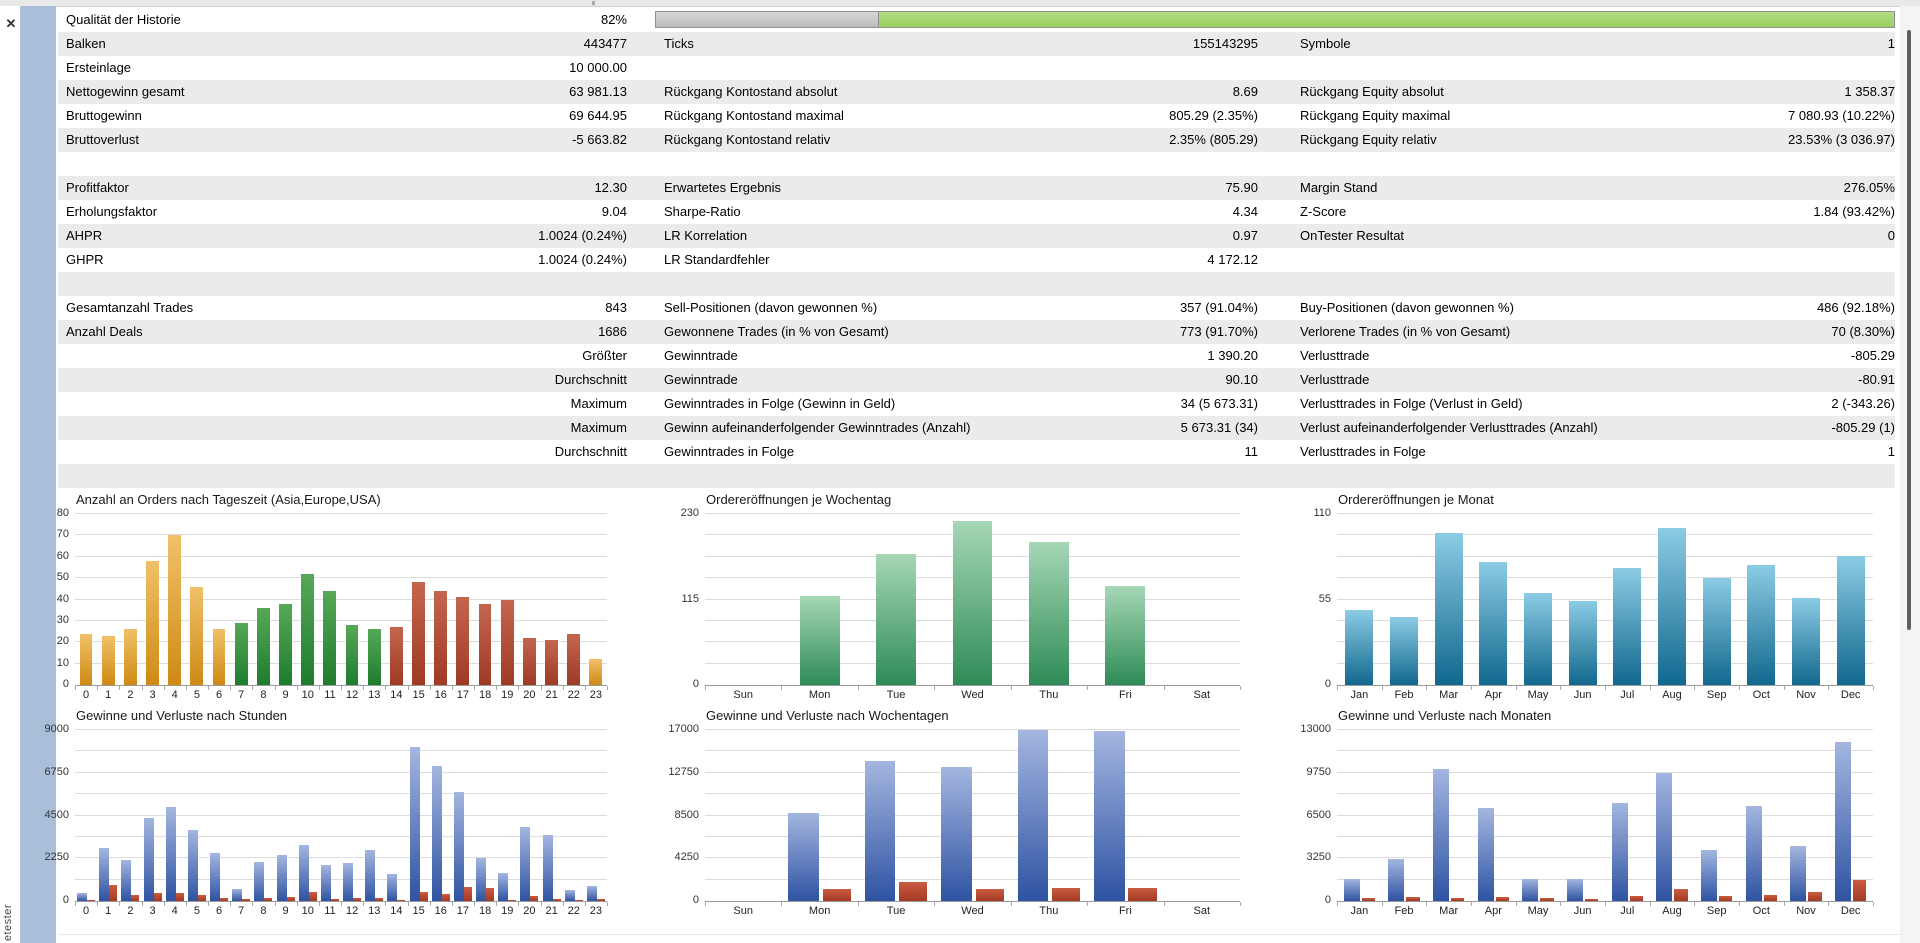 Image resolution: width=1920 pixels, height=943 pixels. Describe the element at coordinates (1352, 235) in the screenshot. I see `stat-label: OnTester Resultat` at that location.